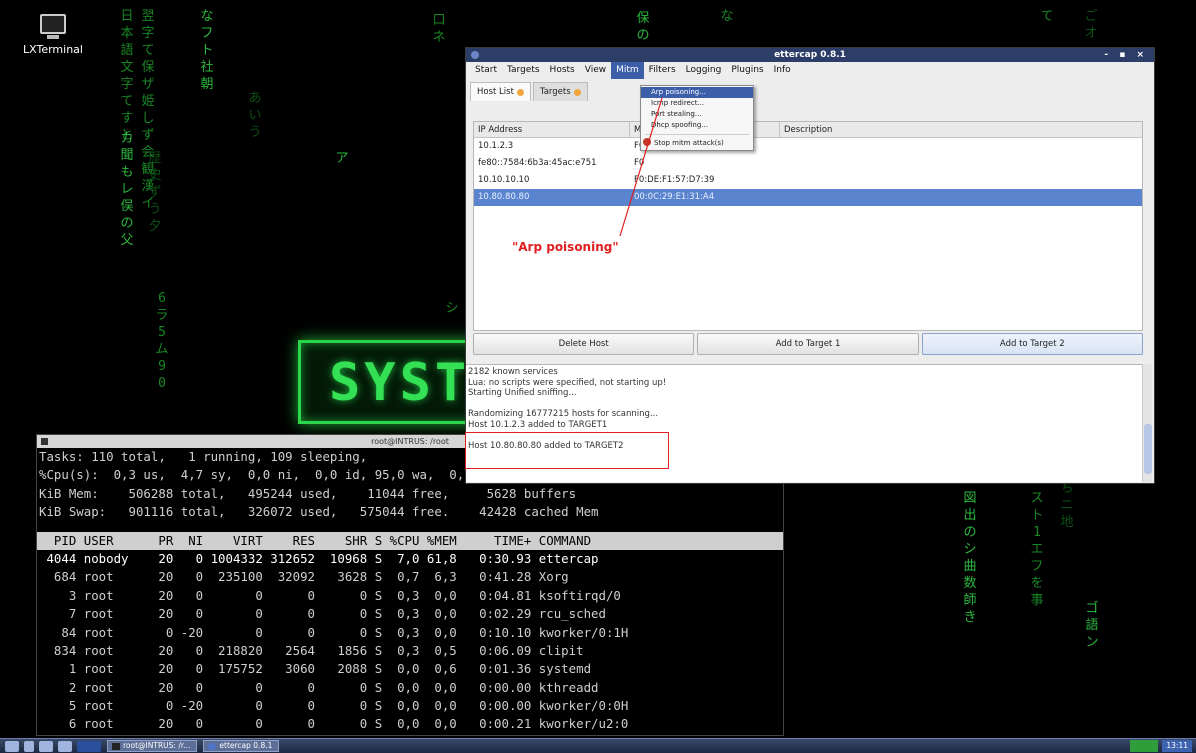 Image resolution: width=1196 pixels, height=753 pixels. I want to click on menu-filters: Filters, so click(662, 70).